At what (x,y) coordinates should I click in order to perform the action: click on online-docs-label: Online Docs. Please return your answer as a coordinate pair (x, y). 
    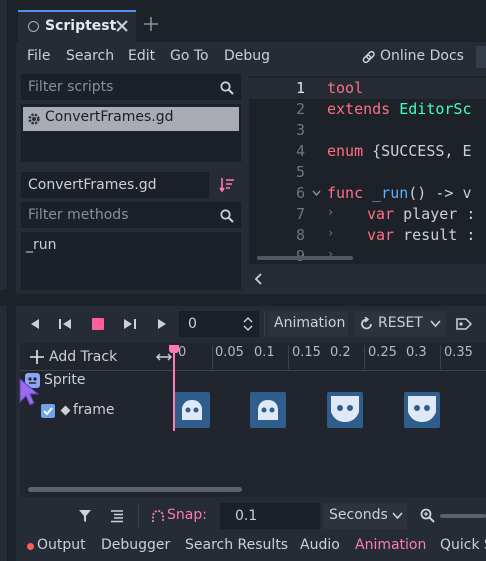
    Looking at the image, I should click on (422, 56).